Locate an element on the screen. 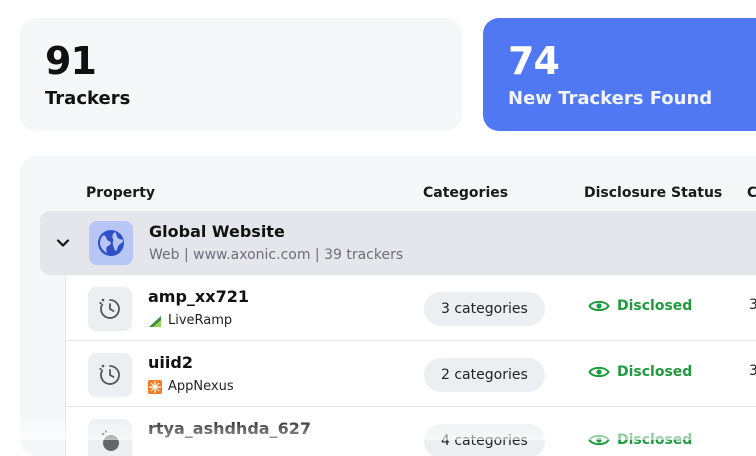 The image size is (756, 456). new-trackers-count: 74 is located at coordinates (534, 61).